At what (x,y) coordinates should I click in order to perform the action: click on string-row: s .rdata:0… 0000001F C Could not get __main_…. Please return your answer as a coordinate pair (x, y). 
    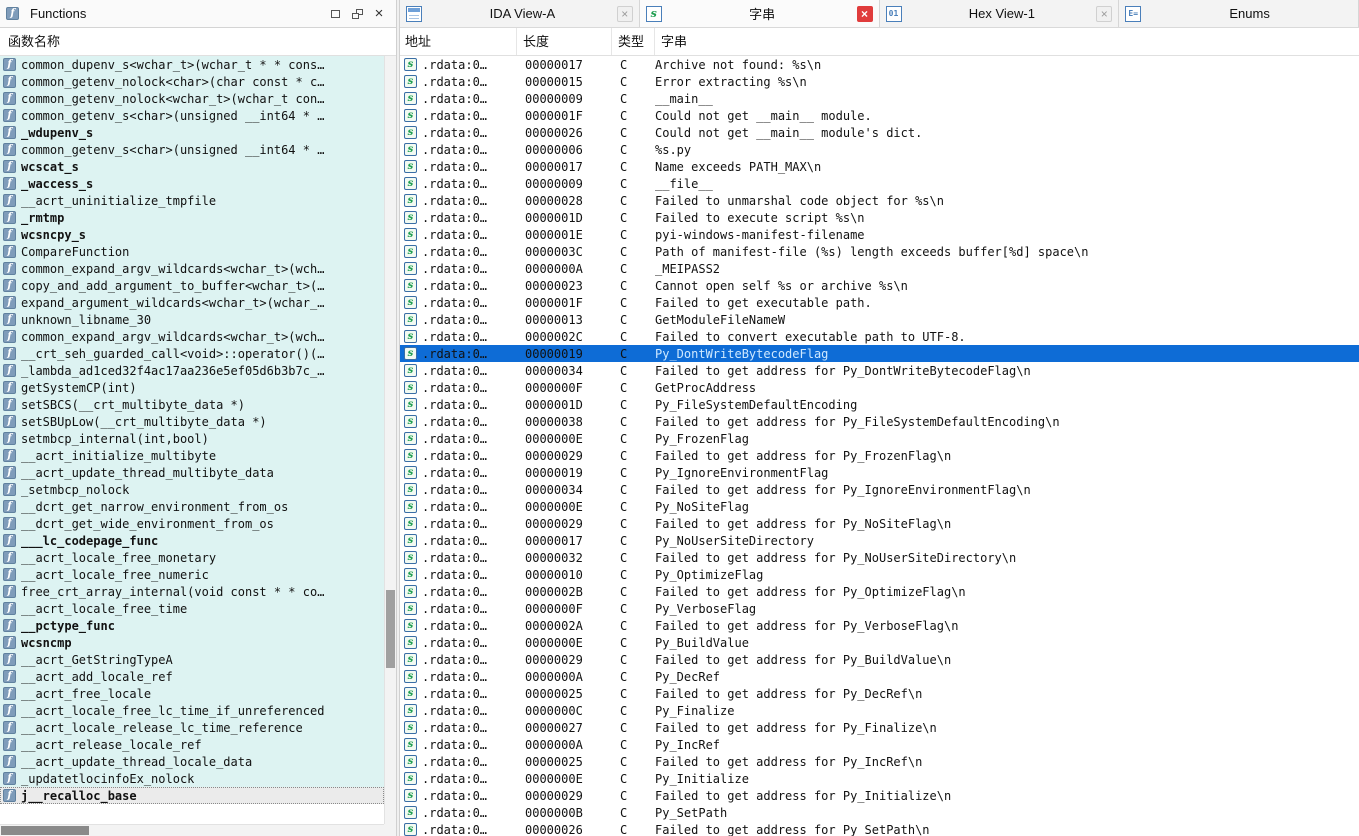
    Looking at the image, I should click on (879, 115).